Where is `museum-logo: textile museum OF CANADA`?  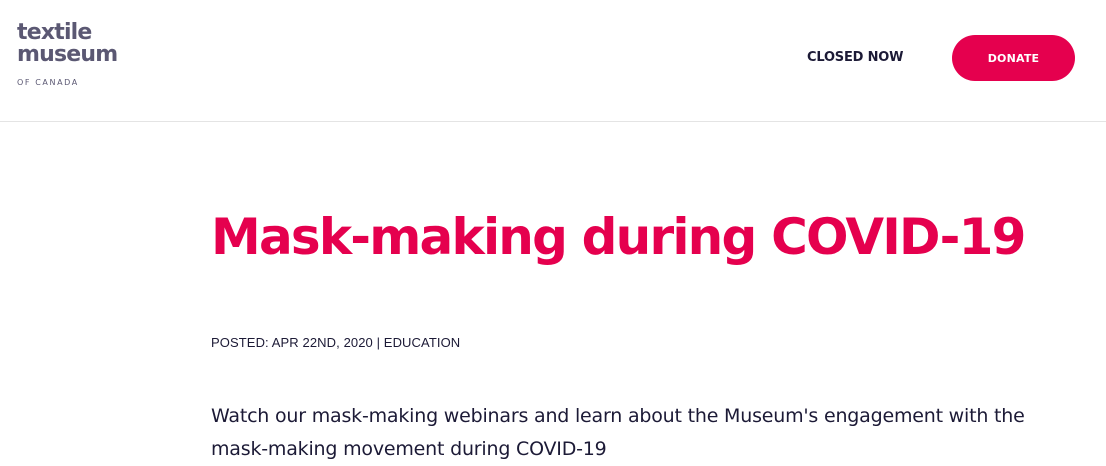 museum-logo: textile museum OF CANADA is located at coordinates (67, 54).